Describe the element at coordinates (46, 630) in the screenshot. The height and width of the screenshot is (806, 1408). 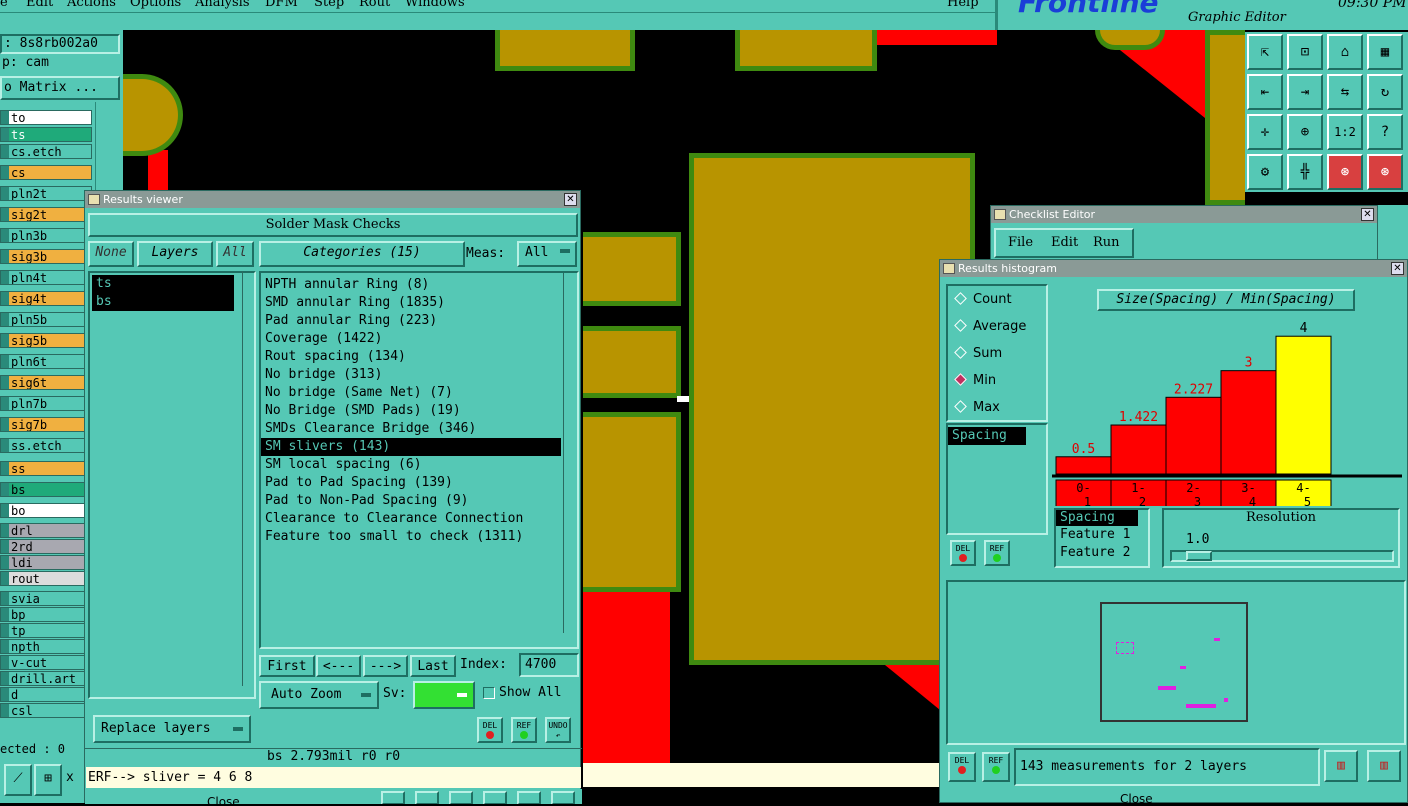
I see `layer-row: tp` at that location.